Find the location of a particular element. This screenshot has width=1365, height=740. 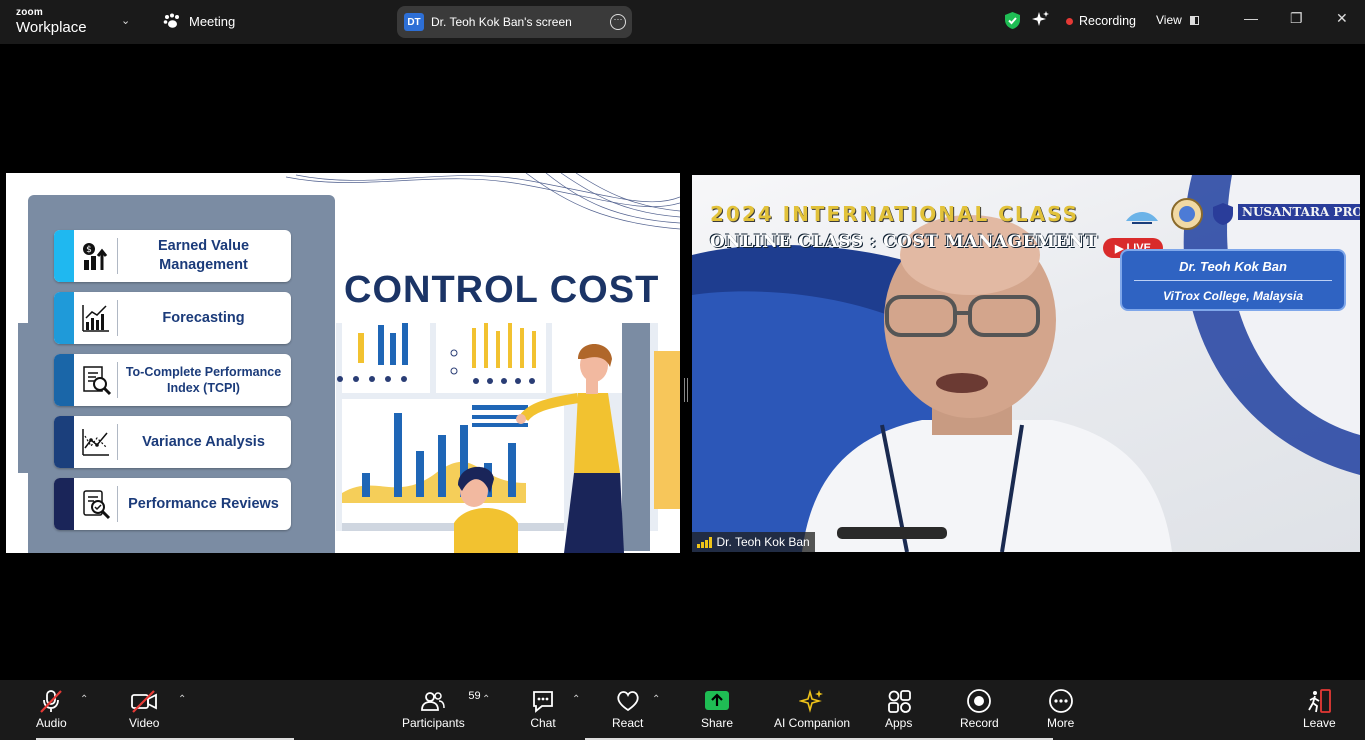

topic-card-variance: Variance Analysis is located at coordinates (172, 442).